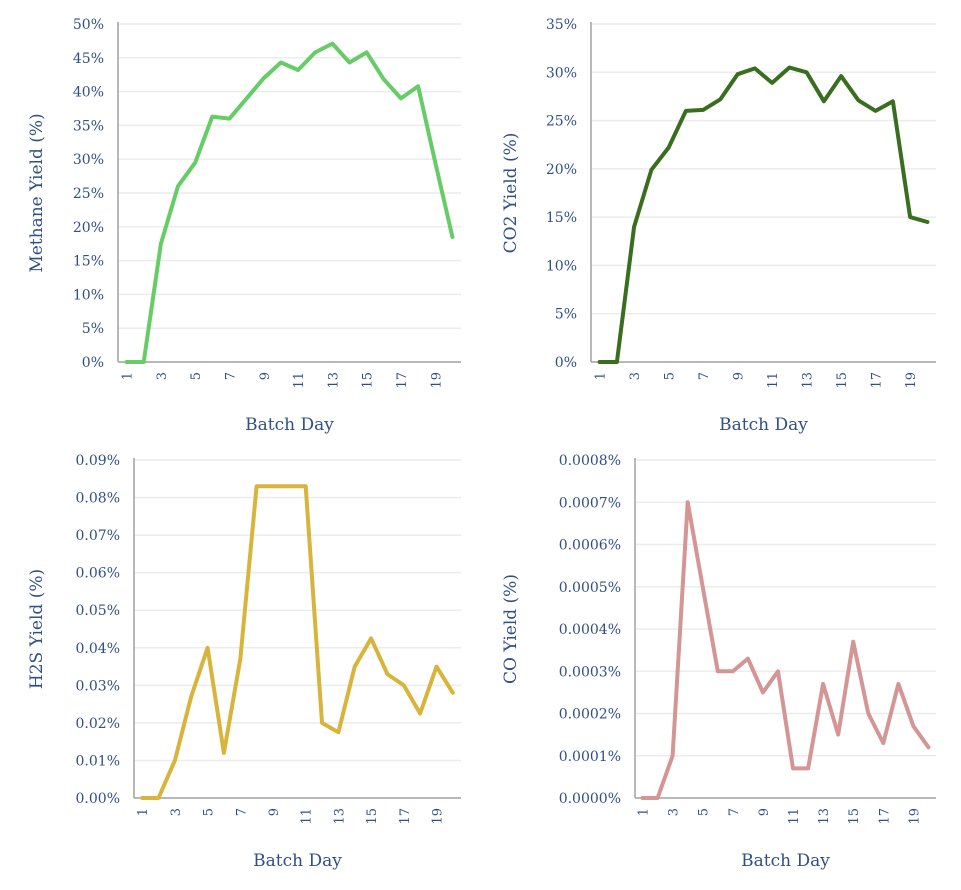  What do you see at coordinates (297, 642) in the screenshot?
I see `h2s-series-line` at bounding box center [297, 642].